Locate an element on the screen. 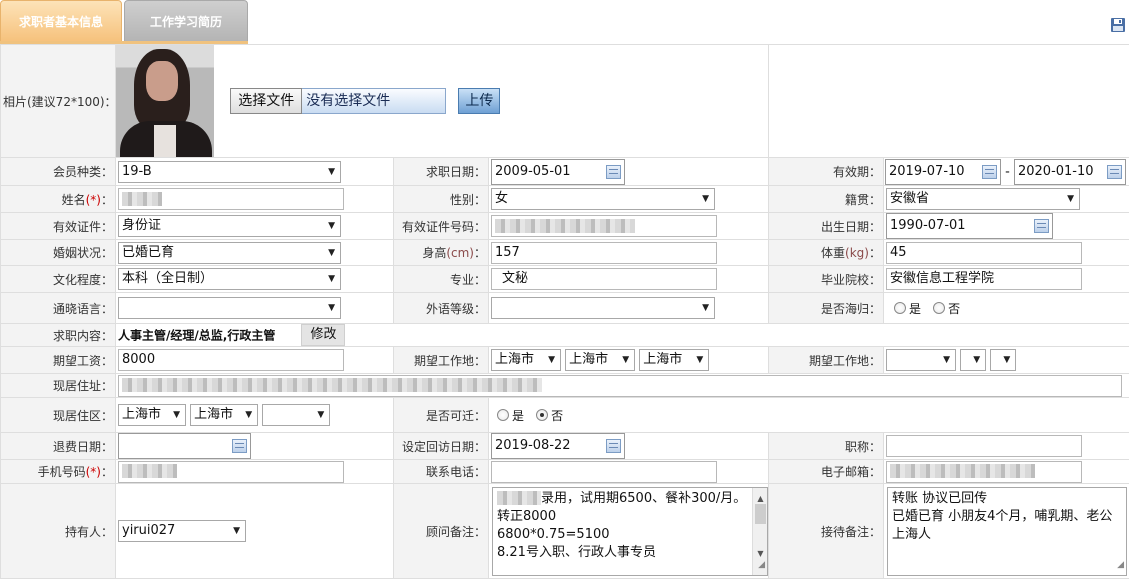 The width and height of the screenshot is (1129, 584). job-title-input is located at coordinates (984, 446).